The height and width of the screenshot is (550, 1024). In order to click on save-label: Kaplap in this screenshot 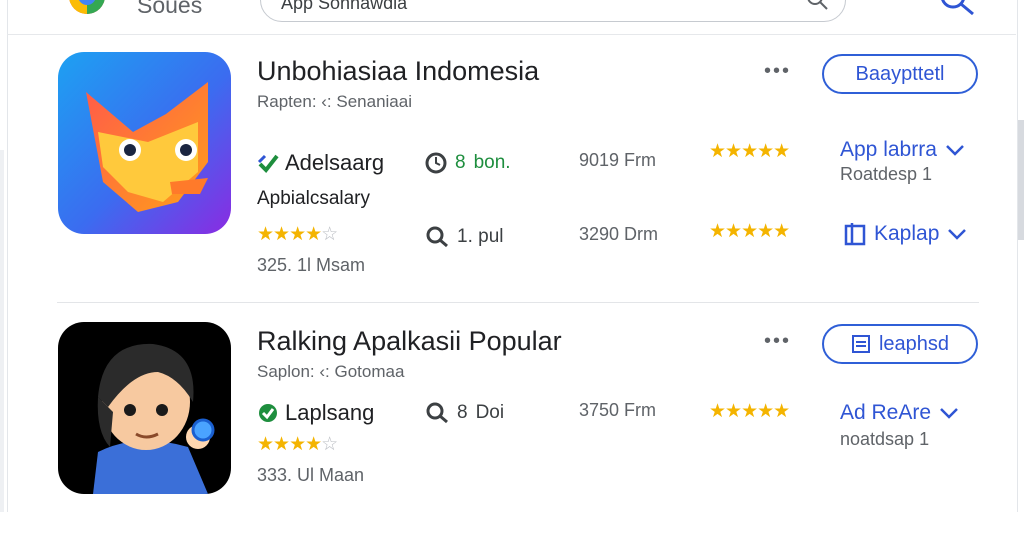, I will do `click(907, 233)`.